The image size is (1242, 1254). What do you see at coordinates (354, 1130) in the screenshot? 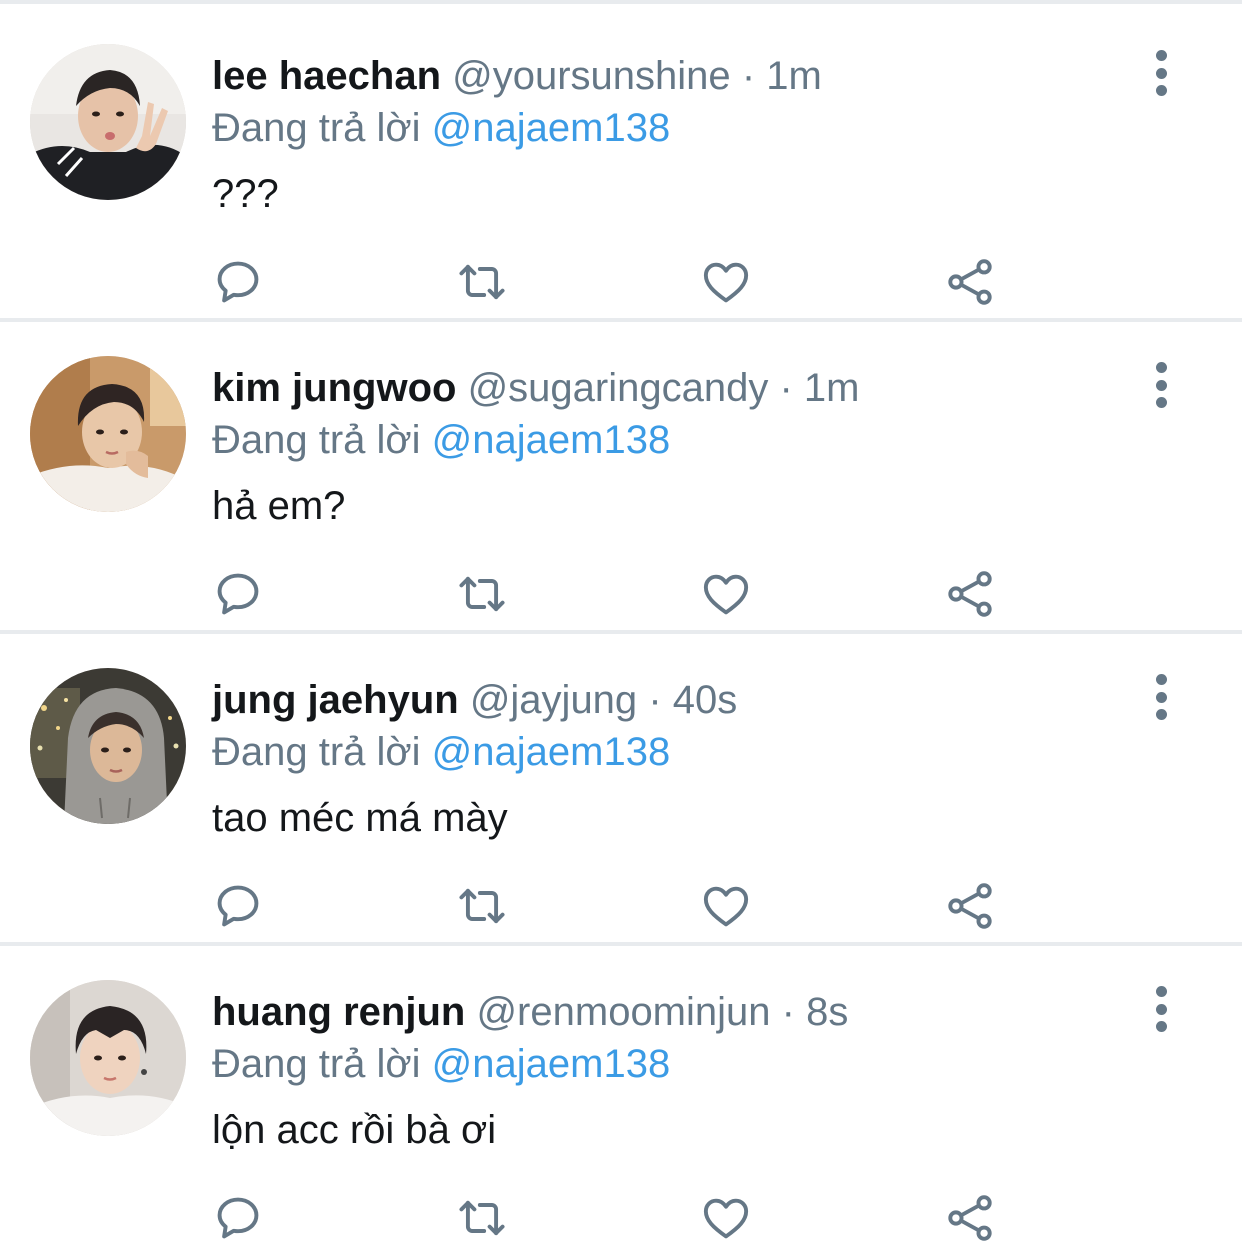
I see `tweet-text: lộn acc rồi bà ơi` at bounding box center [354, 1130].